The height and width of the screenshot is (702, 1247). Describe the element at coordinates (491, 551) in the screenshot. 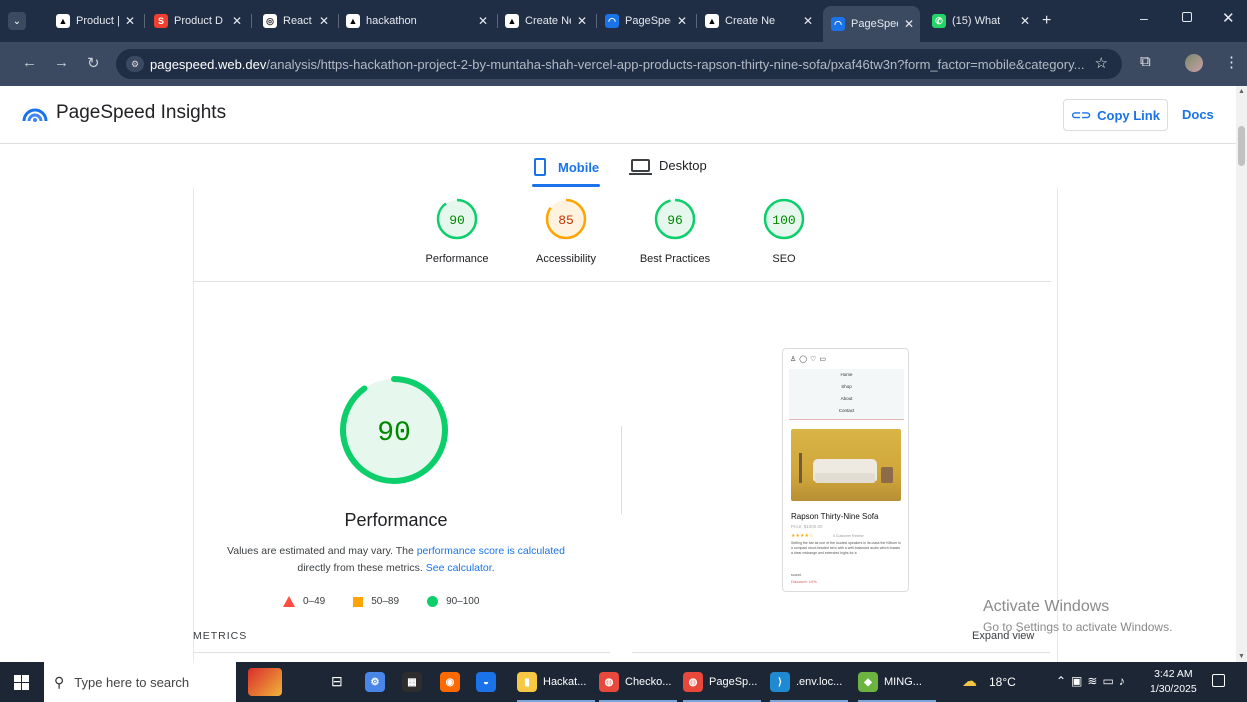

I see `performance-score-link: performance score is calculated` at that location.